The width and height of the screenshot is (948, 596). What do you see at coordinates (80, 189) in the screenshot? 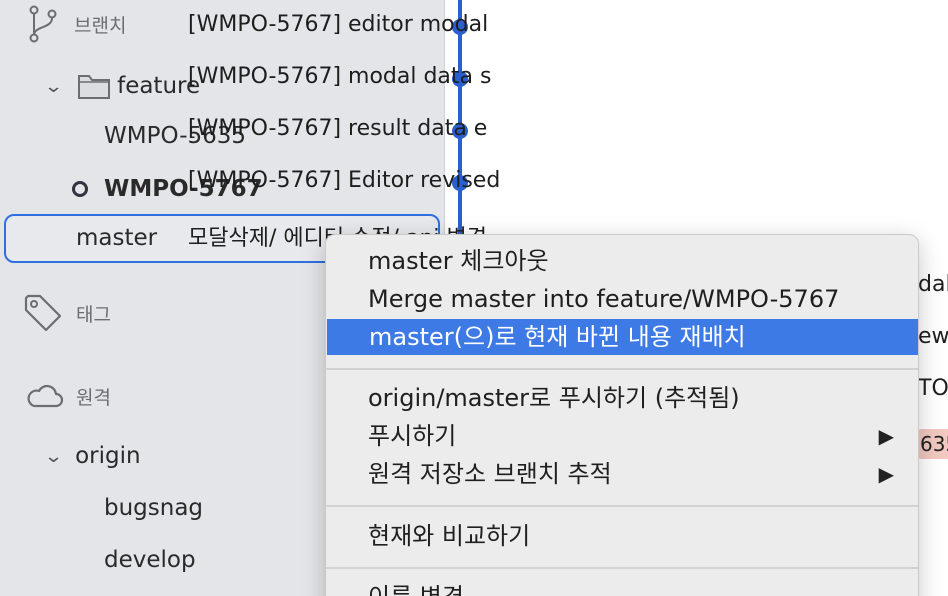
I see `current-branch-icon` at bounding box center [80, 189].